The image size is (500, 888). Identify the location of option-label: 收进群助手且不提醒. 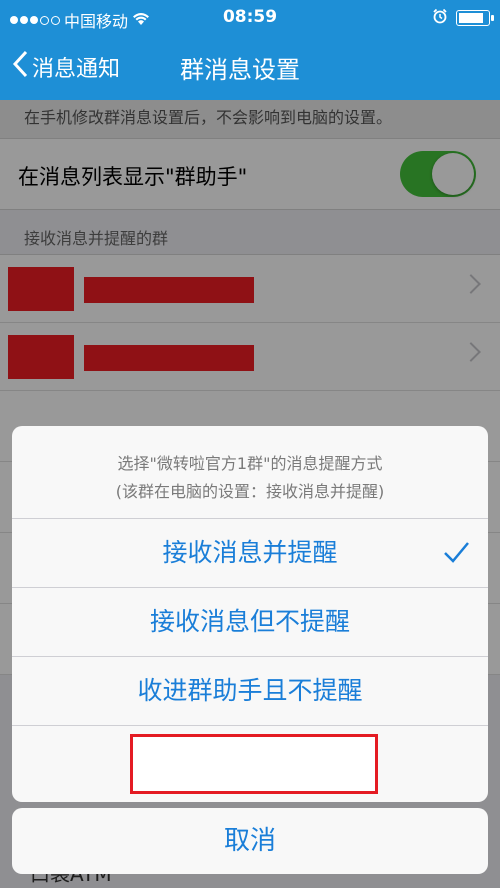
(250, 690).